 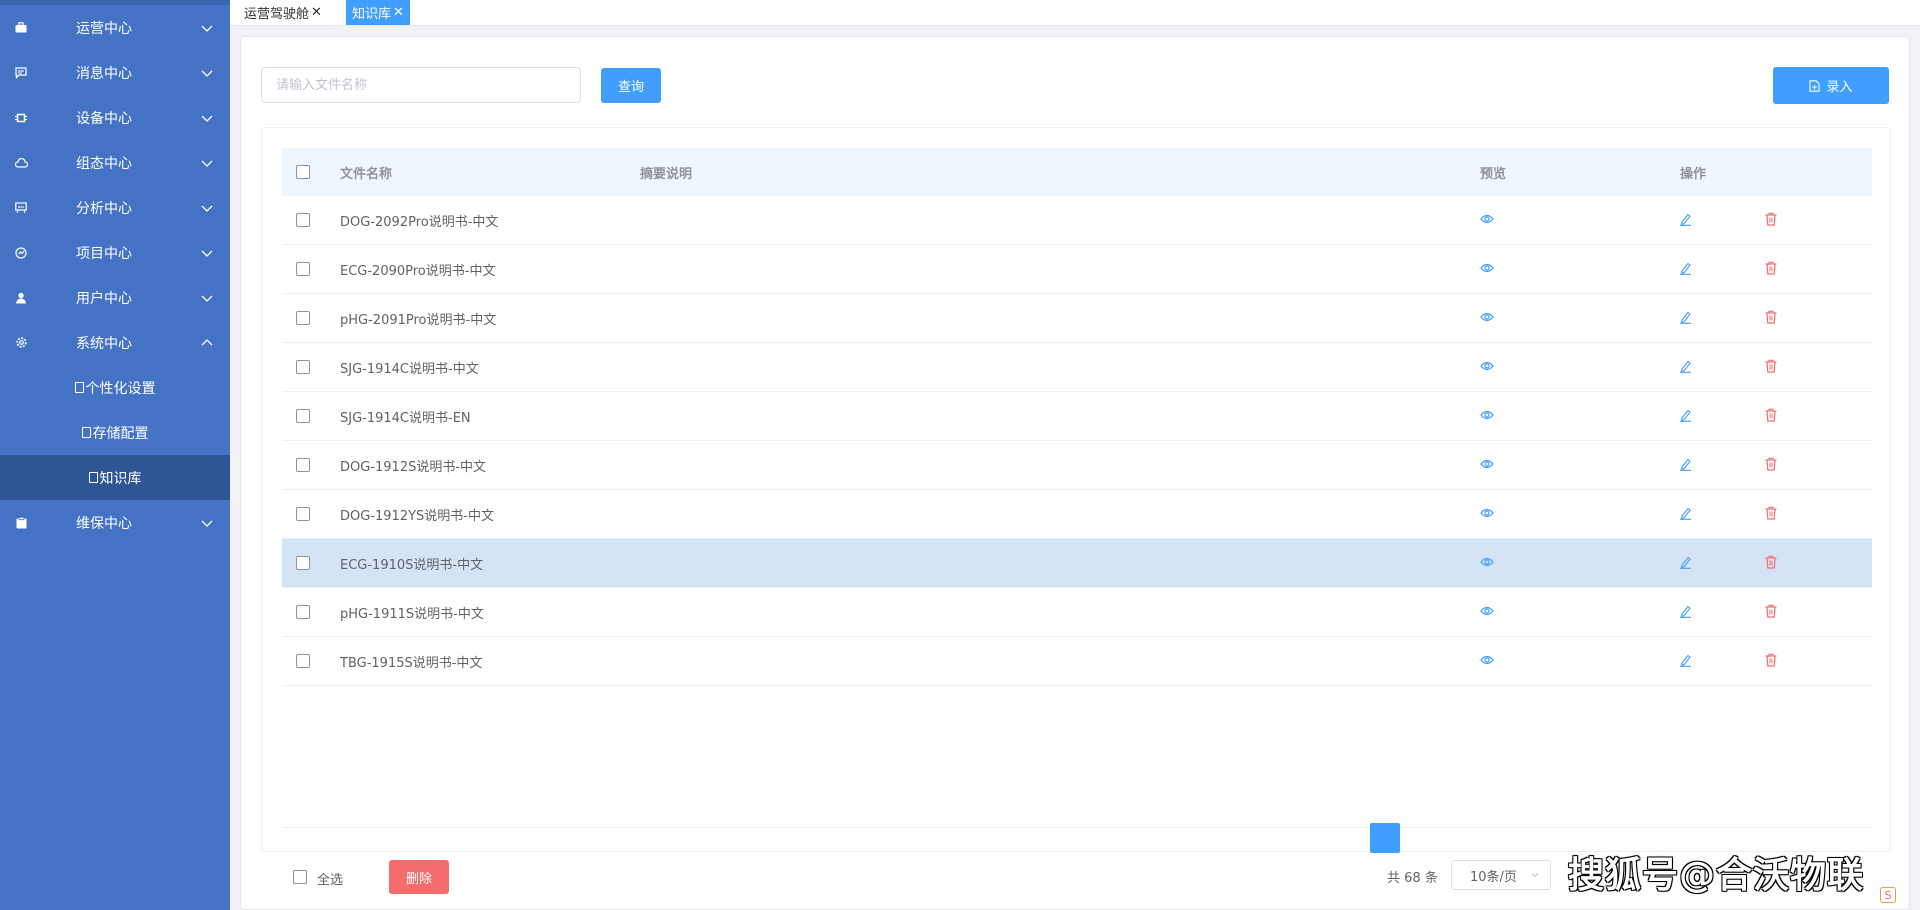 What do you see at coordinates (1077, 612) in the screenshot?
I see `table-row: pHG-1911S说明书-中文` at bounding box center [1077, 612].